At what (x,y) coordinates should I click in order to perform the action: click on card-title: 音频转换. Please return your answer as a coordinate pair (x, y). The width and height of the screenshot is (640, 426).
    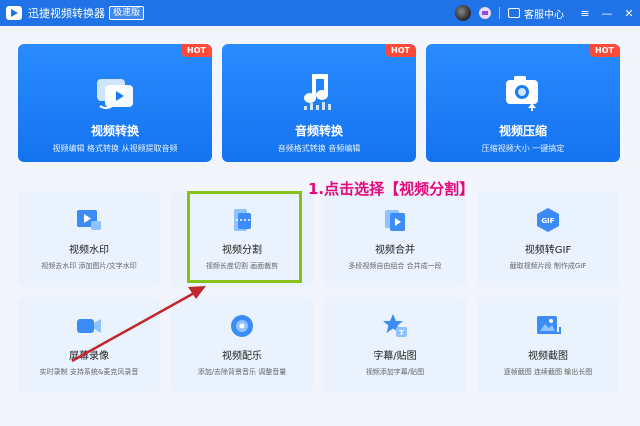
    Looking at the image, I should click on (318, 131).